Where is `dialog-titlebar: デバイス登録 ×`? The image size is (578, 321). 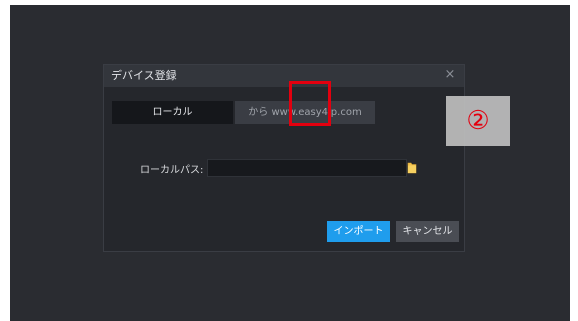 dialog-titlebar: デバイス登録 × is located at coordinates (284, 76).